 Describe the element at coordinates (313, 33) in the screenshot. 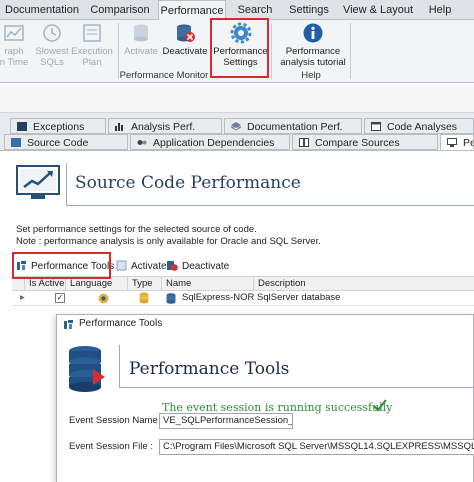

I see `info-icon` at that location.